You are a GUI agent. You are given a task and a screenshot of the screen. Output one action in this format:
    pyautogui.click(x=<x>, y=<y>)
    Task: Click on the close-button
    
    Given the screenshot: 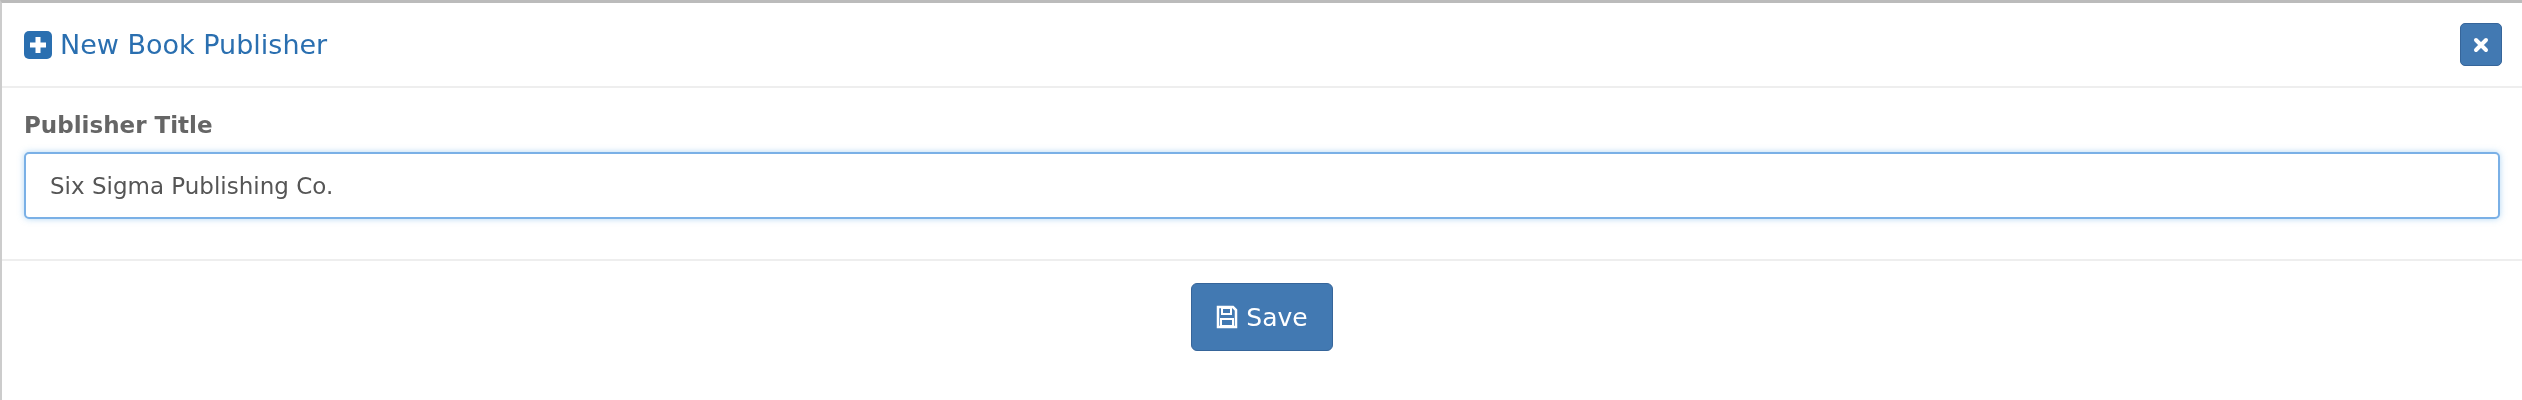 What is the action you would take?
    pyautogui.click(x=2481, y=44)
    